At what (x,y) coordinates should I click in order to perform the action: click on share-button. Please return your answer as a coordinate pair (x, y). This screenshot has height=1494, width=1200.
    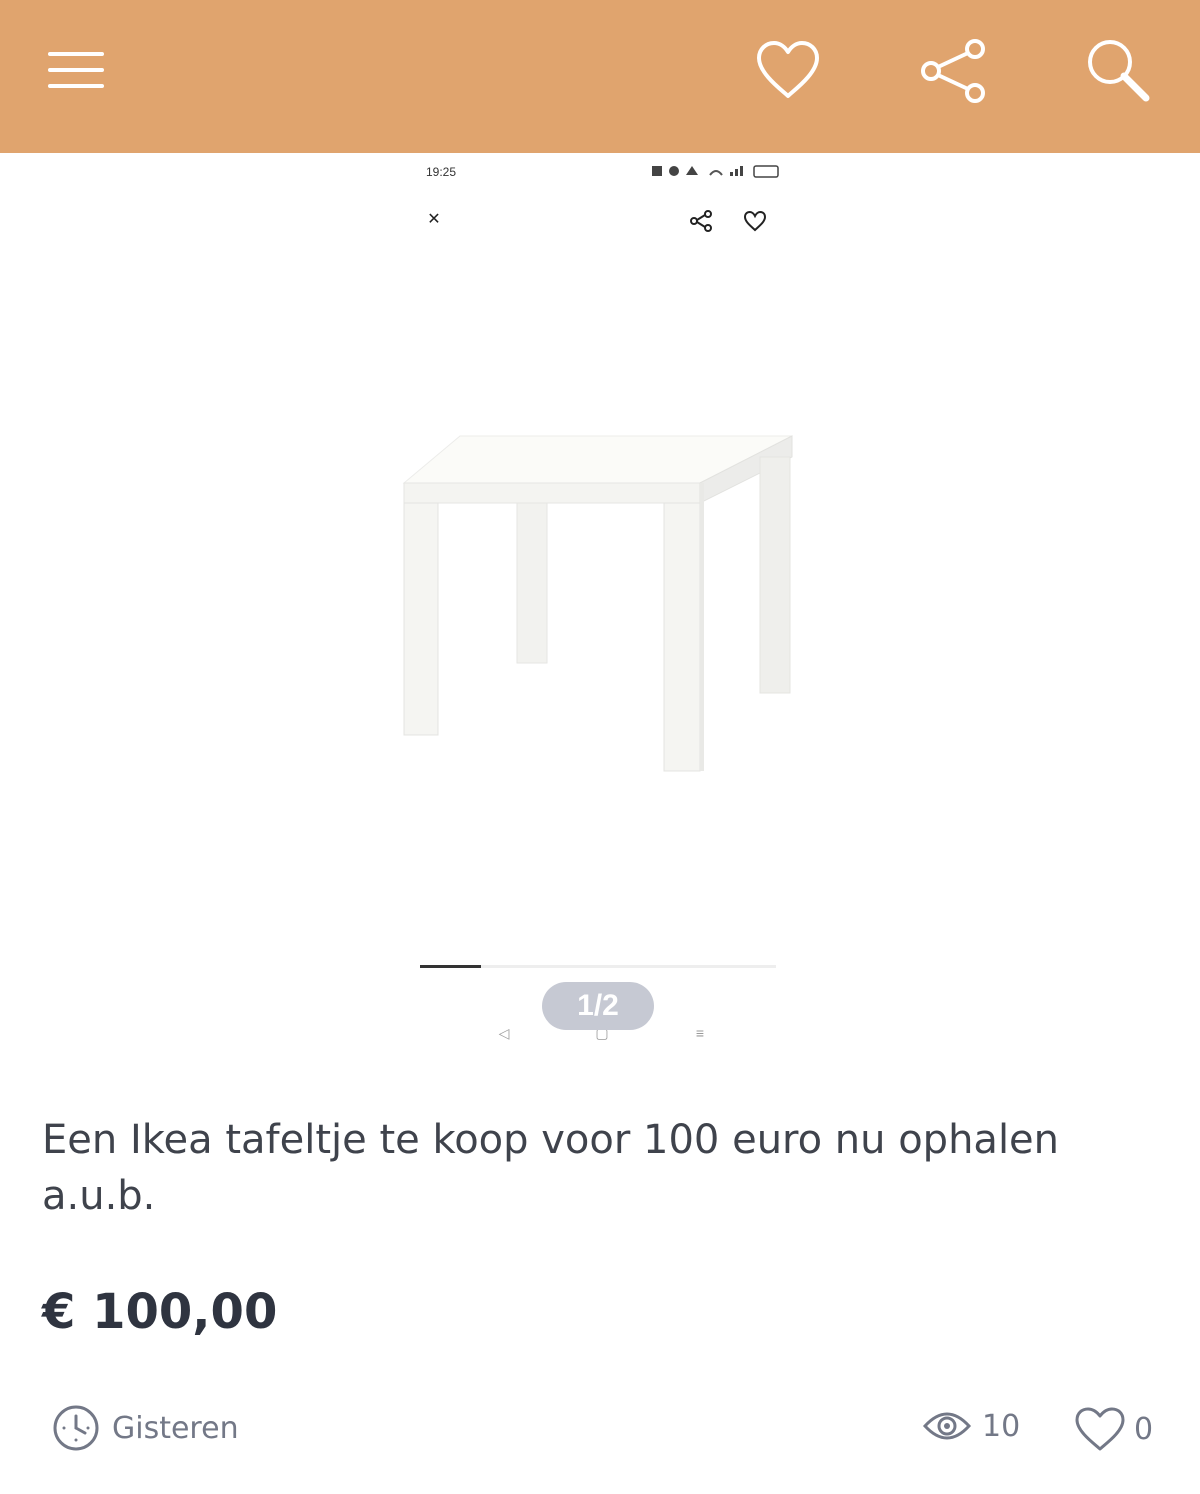
    Looking at the image, I should click on (954, 70).